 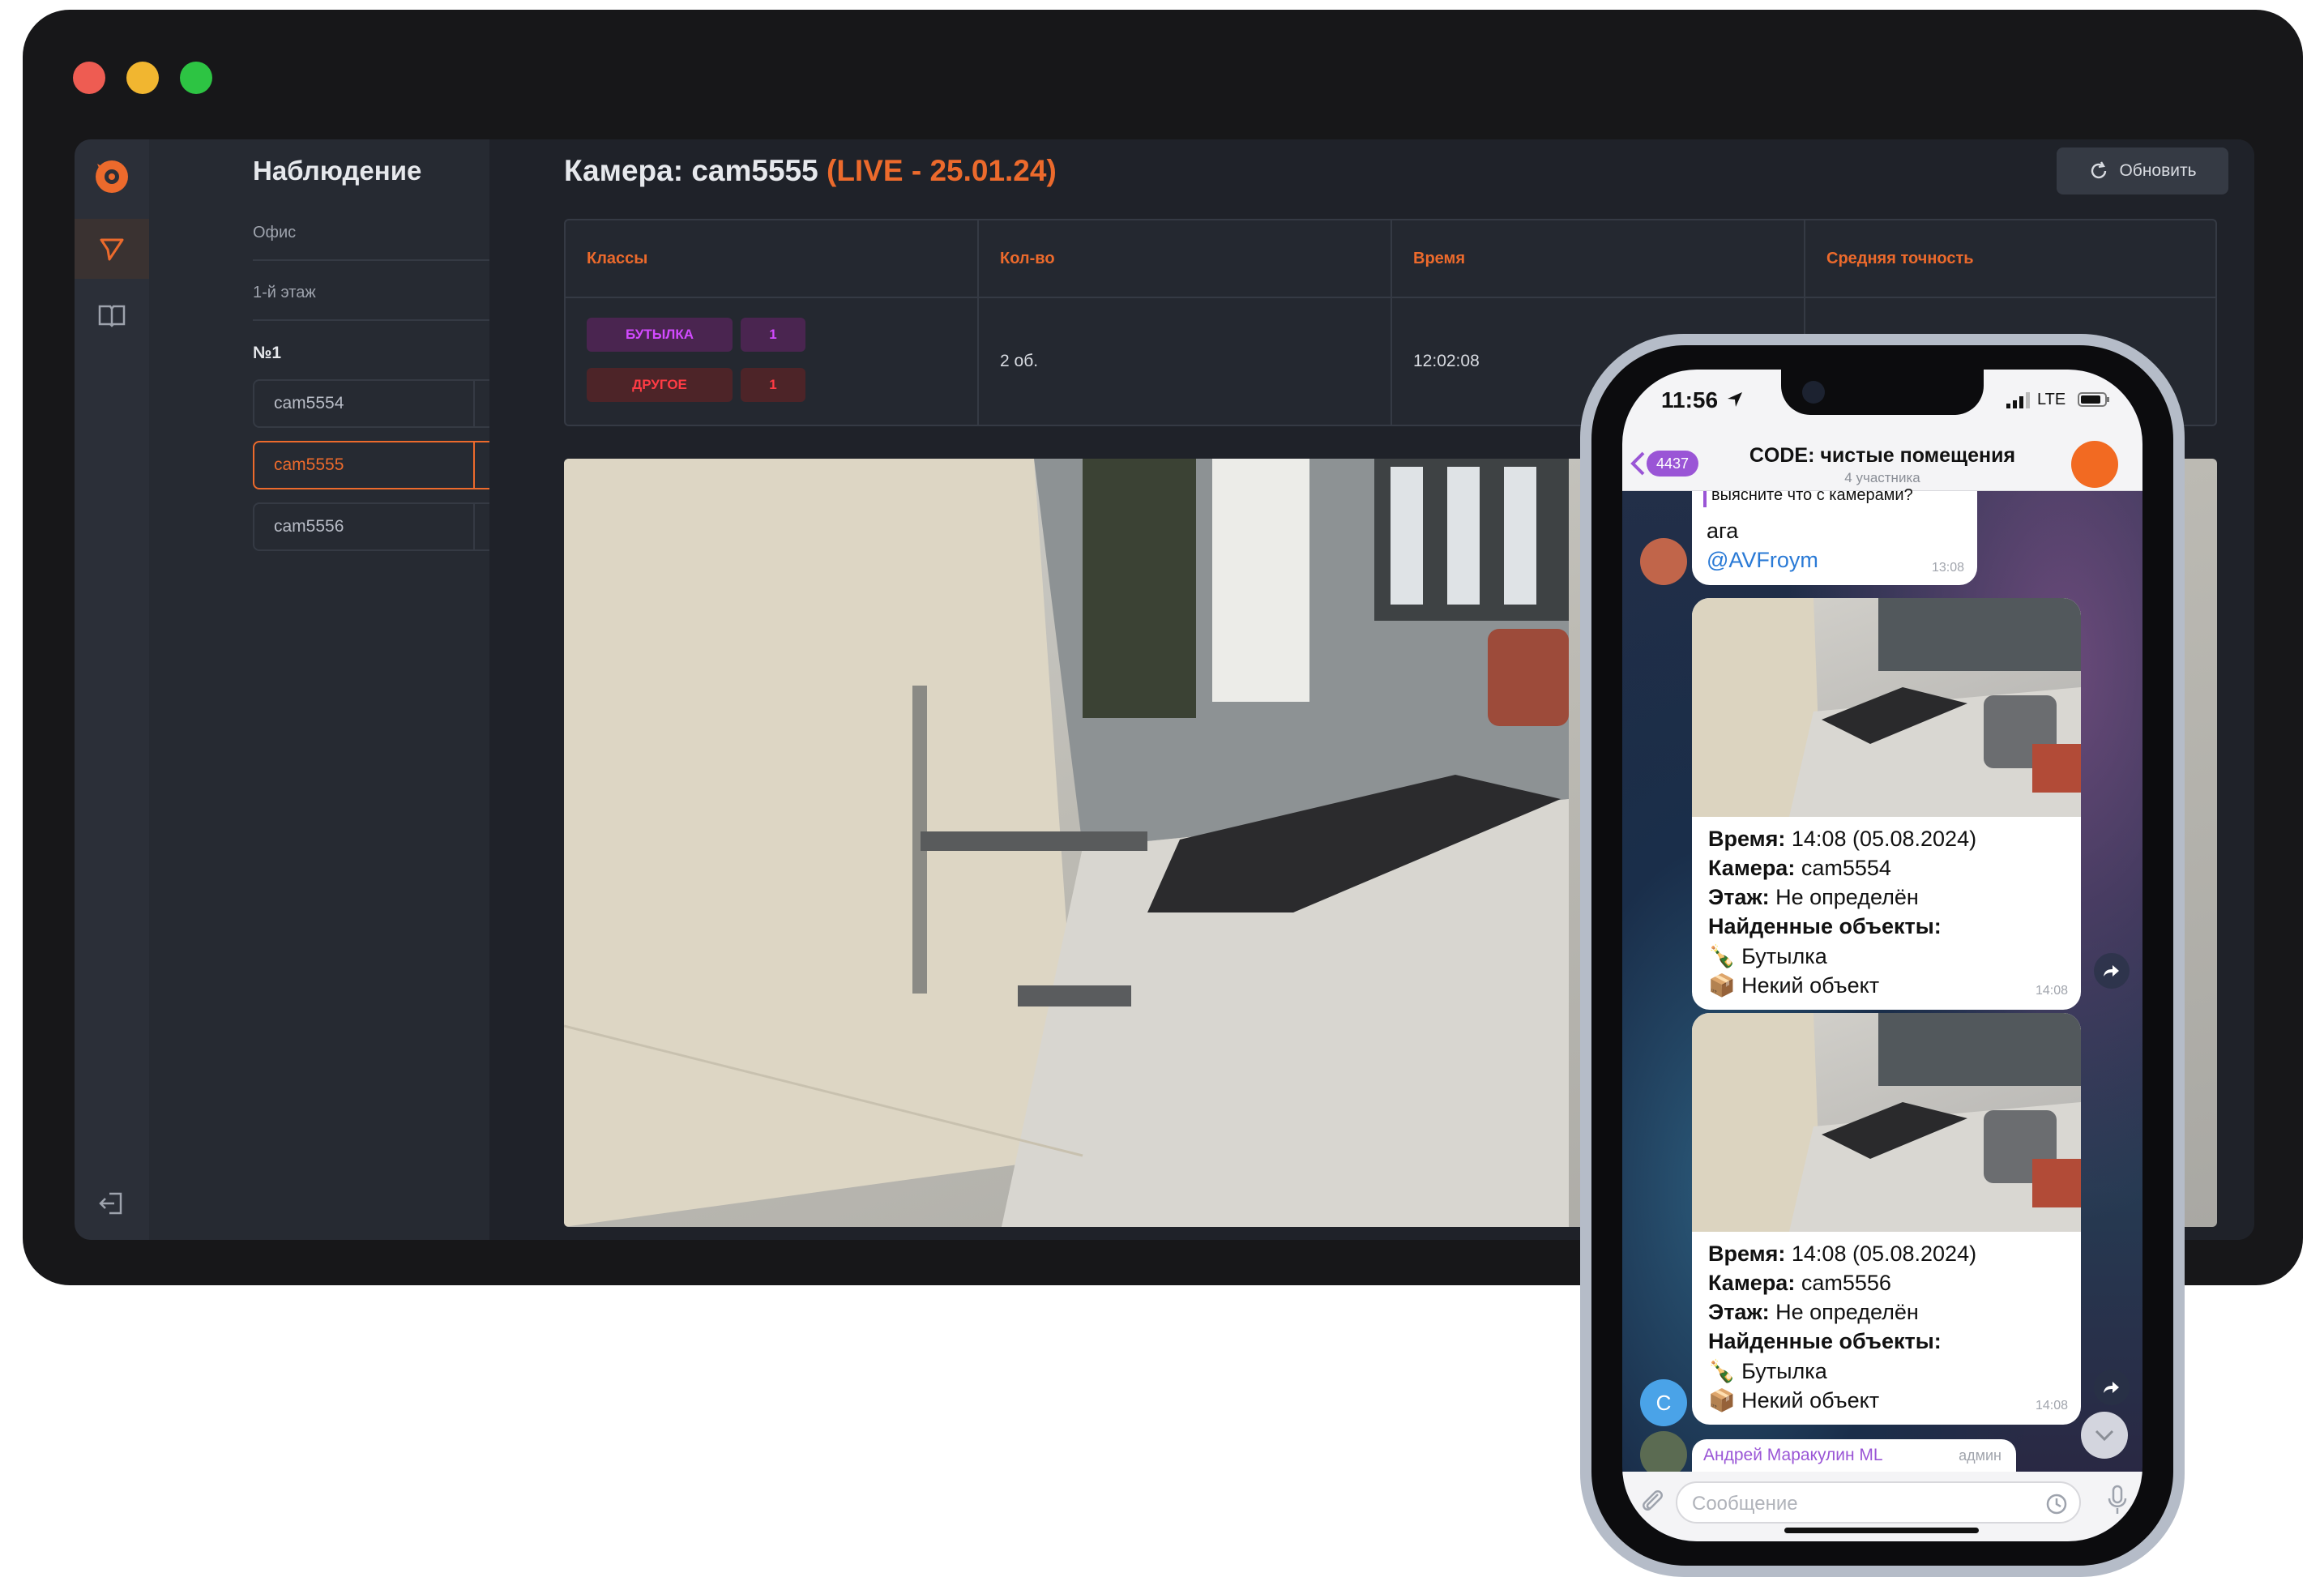 I want to click on close-window-dot, so click(x=89, y=78).